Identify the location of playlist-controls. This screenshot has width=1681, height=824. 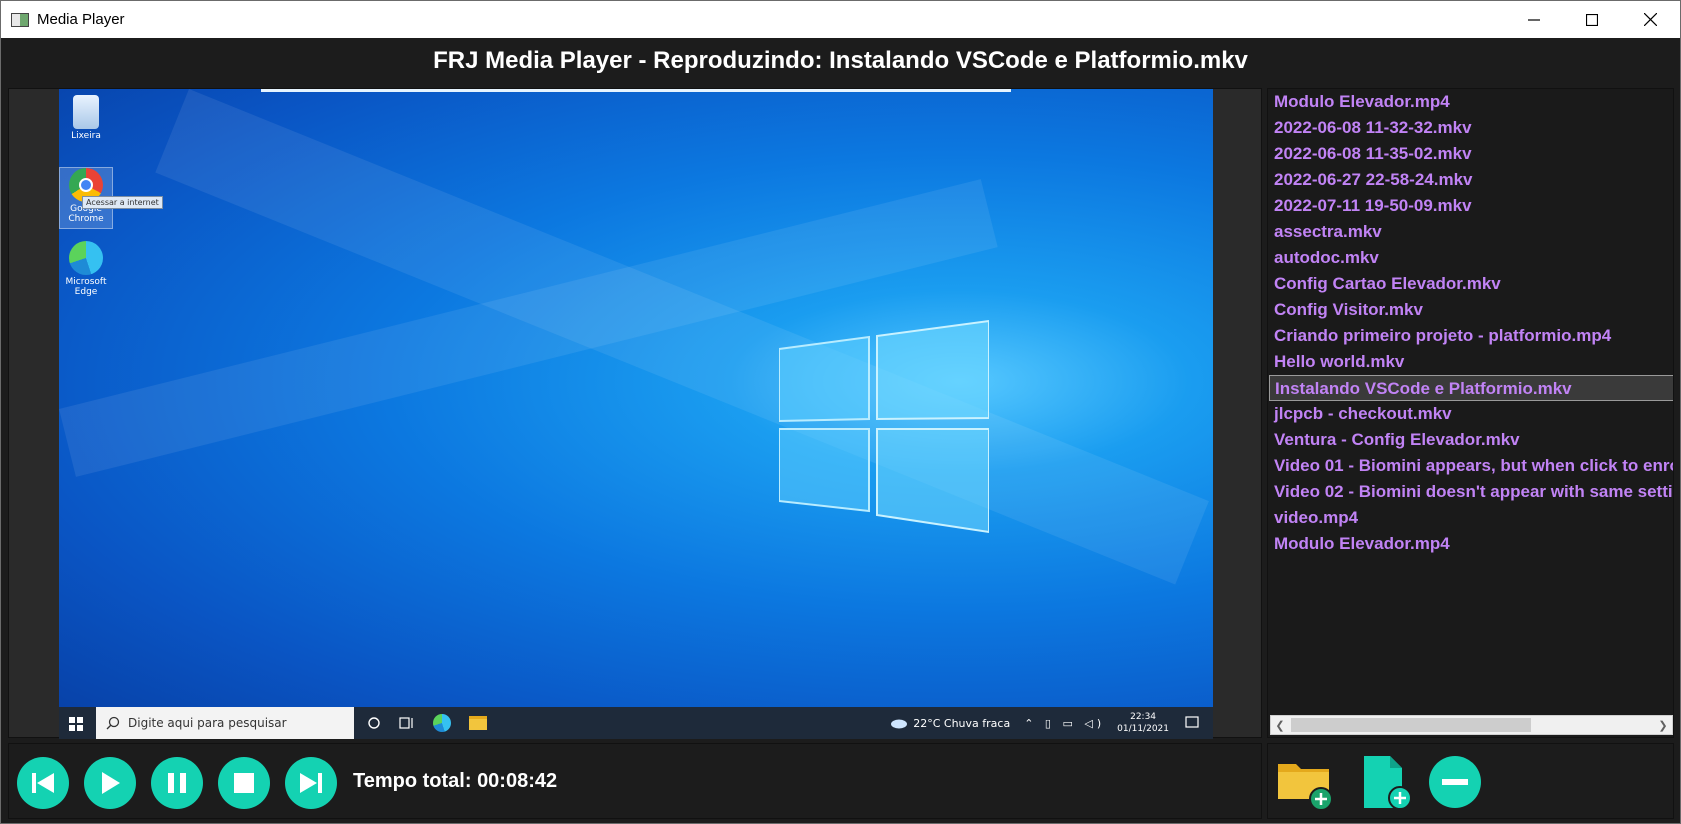
(1470, 781).